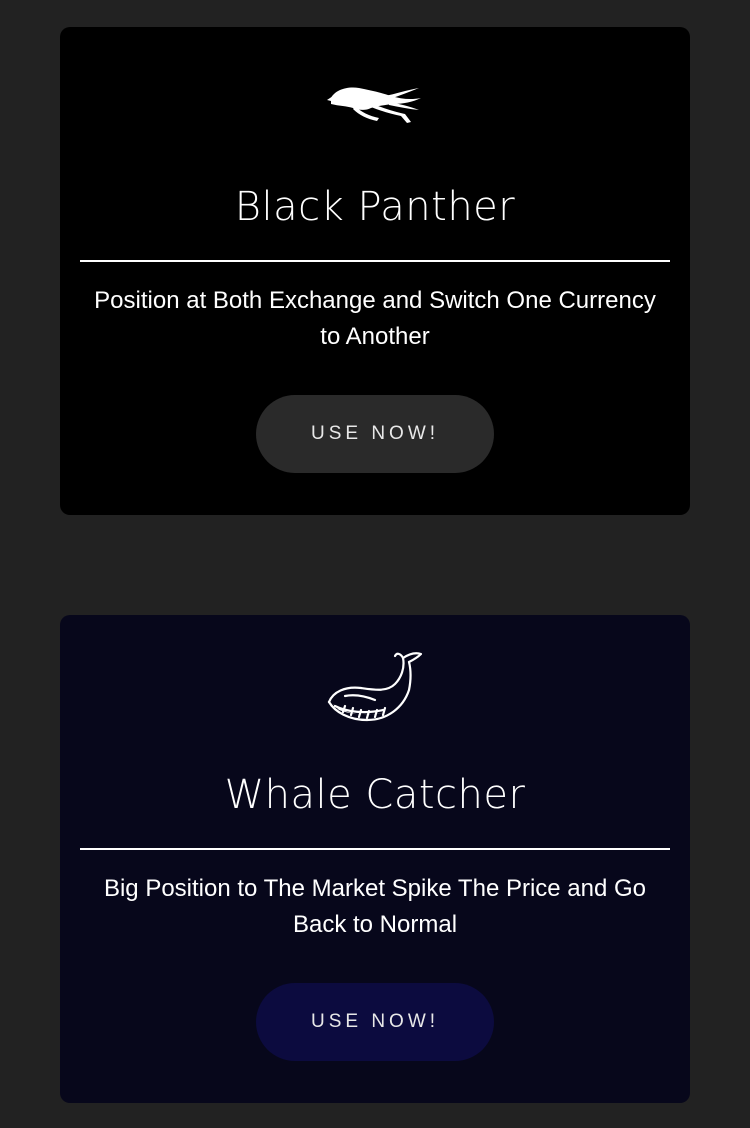  What do you see at coordinates (375, 687) in the screenshot?
I see `whale-icon` at bounding box center [375, 687].